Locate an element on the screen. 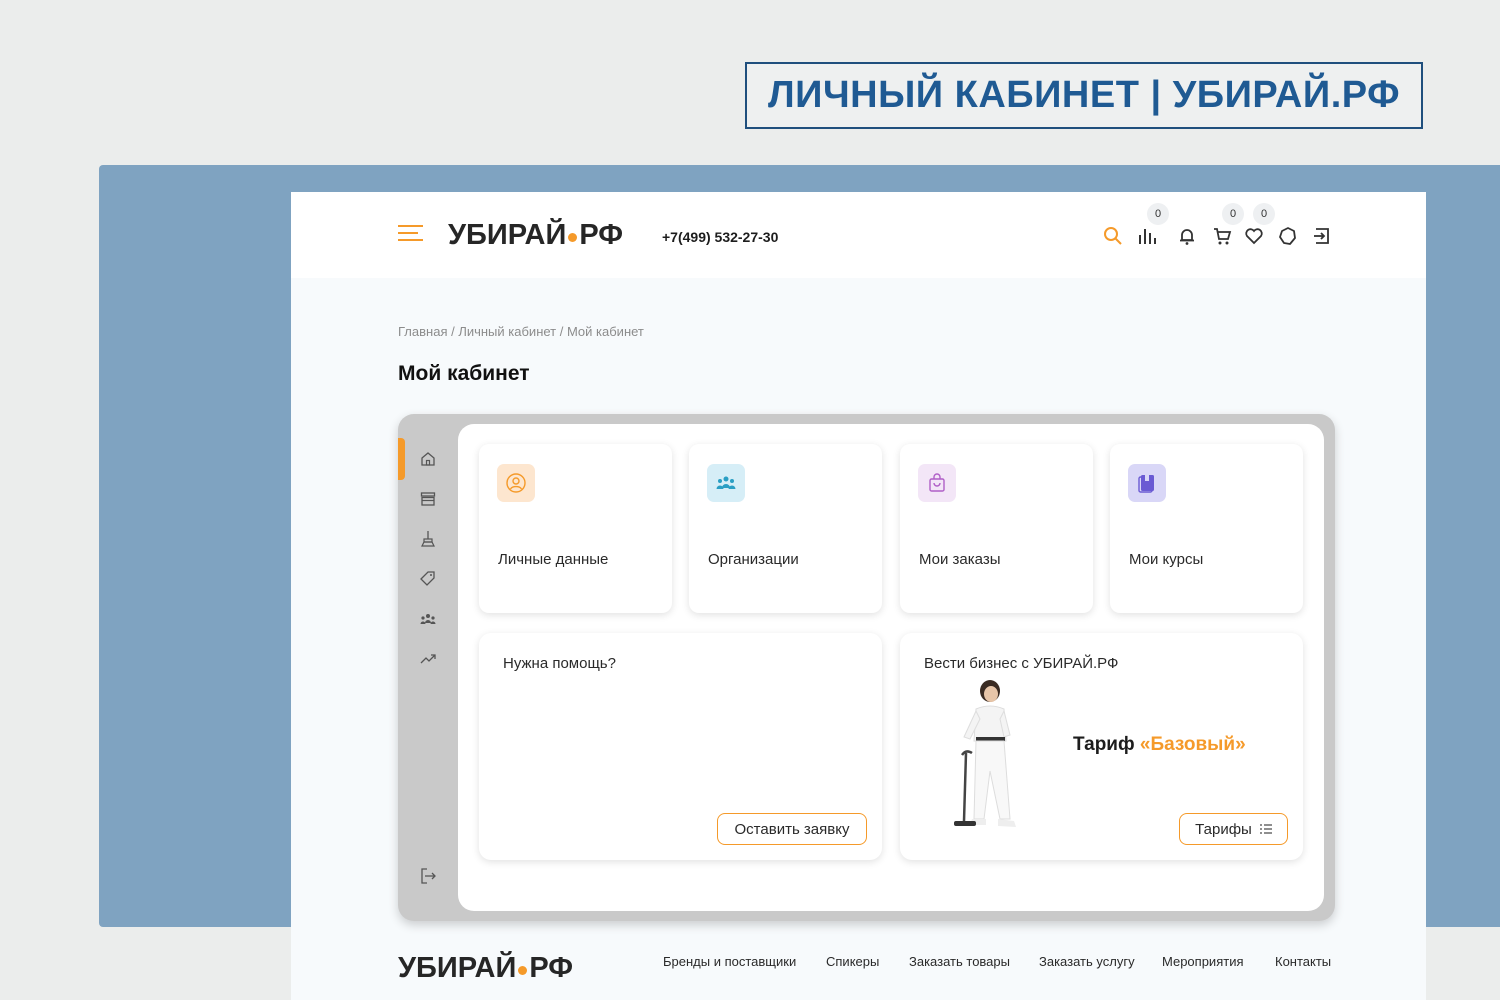 The height and width of the screenshot is (1000, 1500). cart-icon is located at coordinates (1222, 236).